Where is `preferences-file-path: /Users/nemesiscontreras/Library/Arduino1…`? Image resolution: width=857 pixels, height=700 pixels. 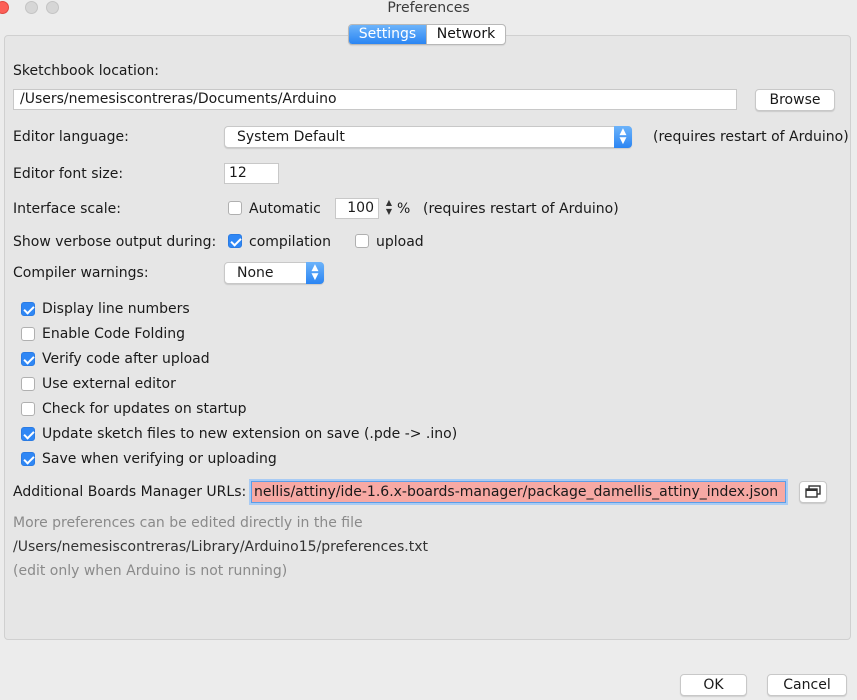 preferences-file-path: /Users/nemesiscontreras/Library/Arduino1… is located at coordinates (221, 547).